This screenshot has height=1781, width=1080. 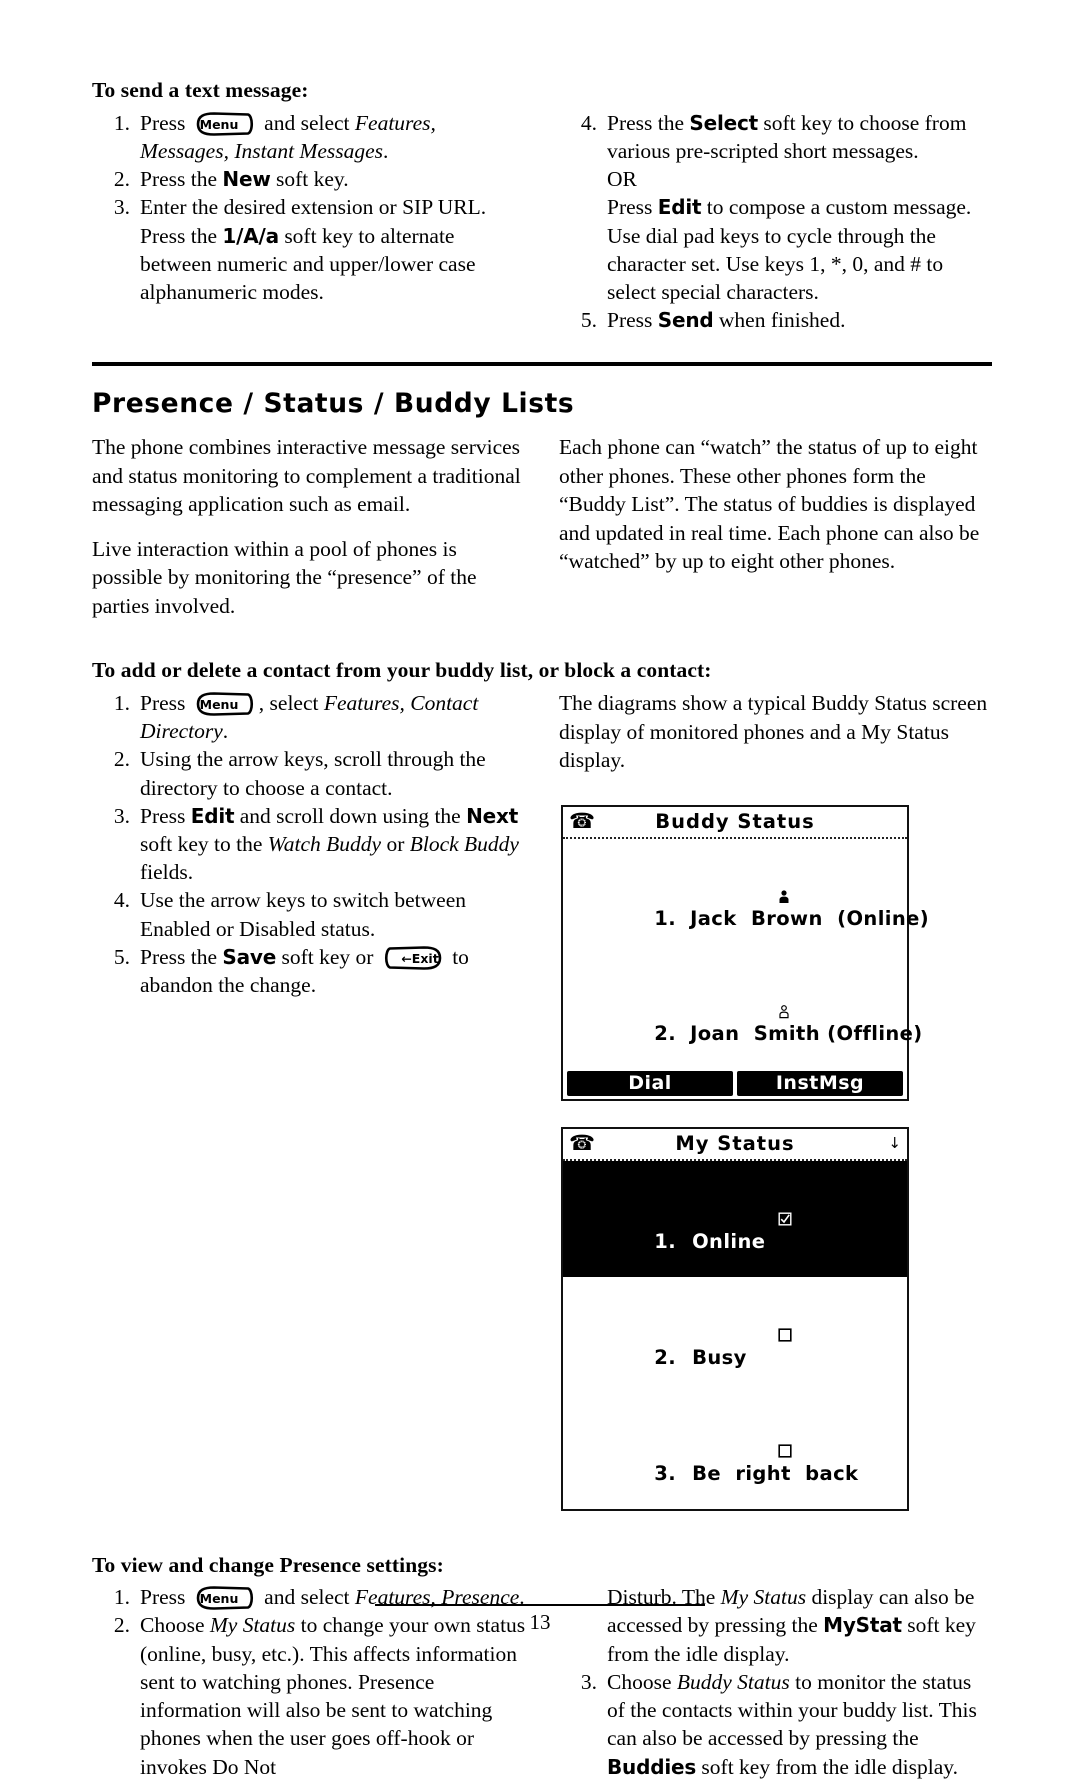 What do you see at coordinates (218, 124) in the screenshot?
I see `svg-text: Menu` at bounding box center [218, 124].